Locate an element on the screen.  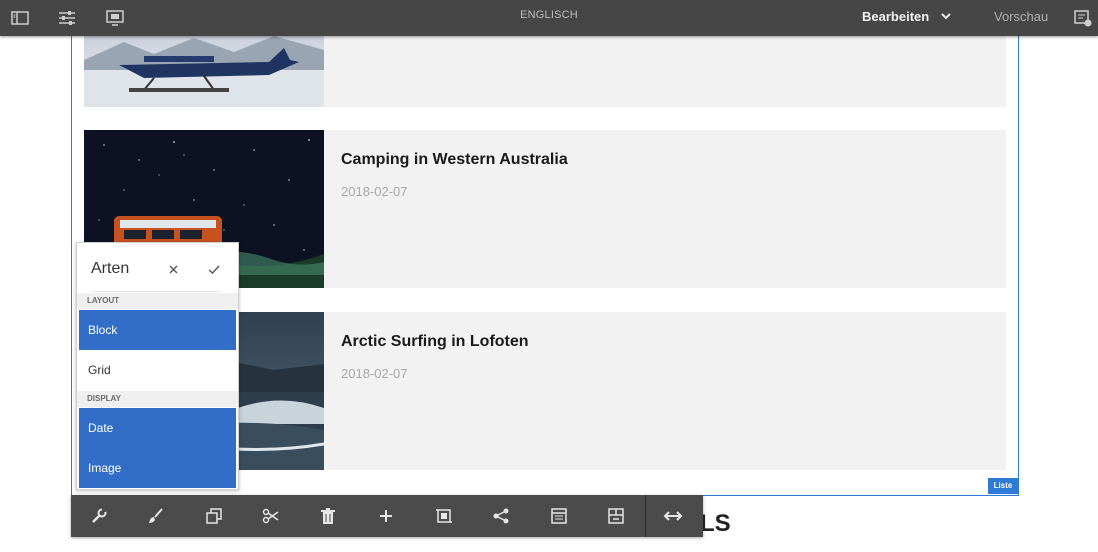
component-toolbar is located at coordinates (387, 516).